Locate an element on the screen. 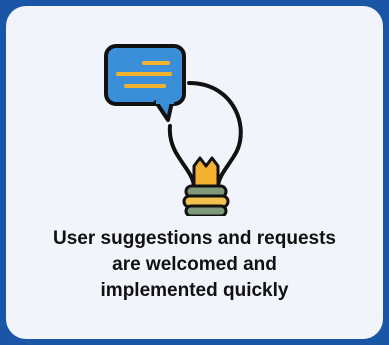 Image resolution: width=389 pixels, height=345 pixels. caption-line-2: are welcomed and is located at coordinates (194, 264).